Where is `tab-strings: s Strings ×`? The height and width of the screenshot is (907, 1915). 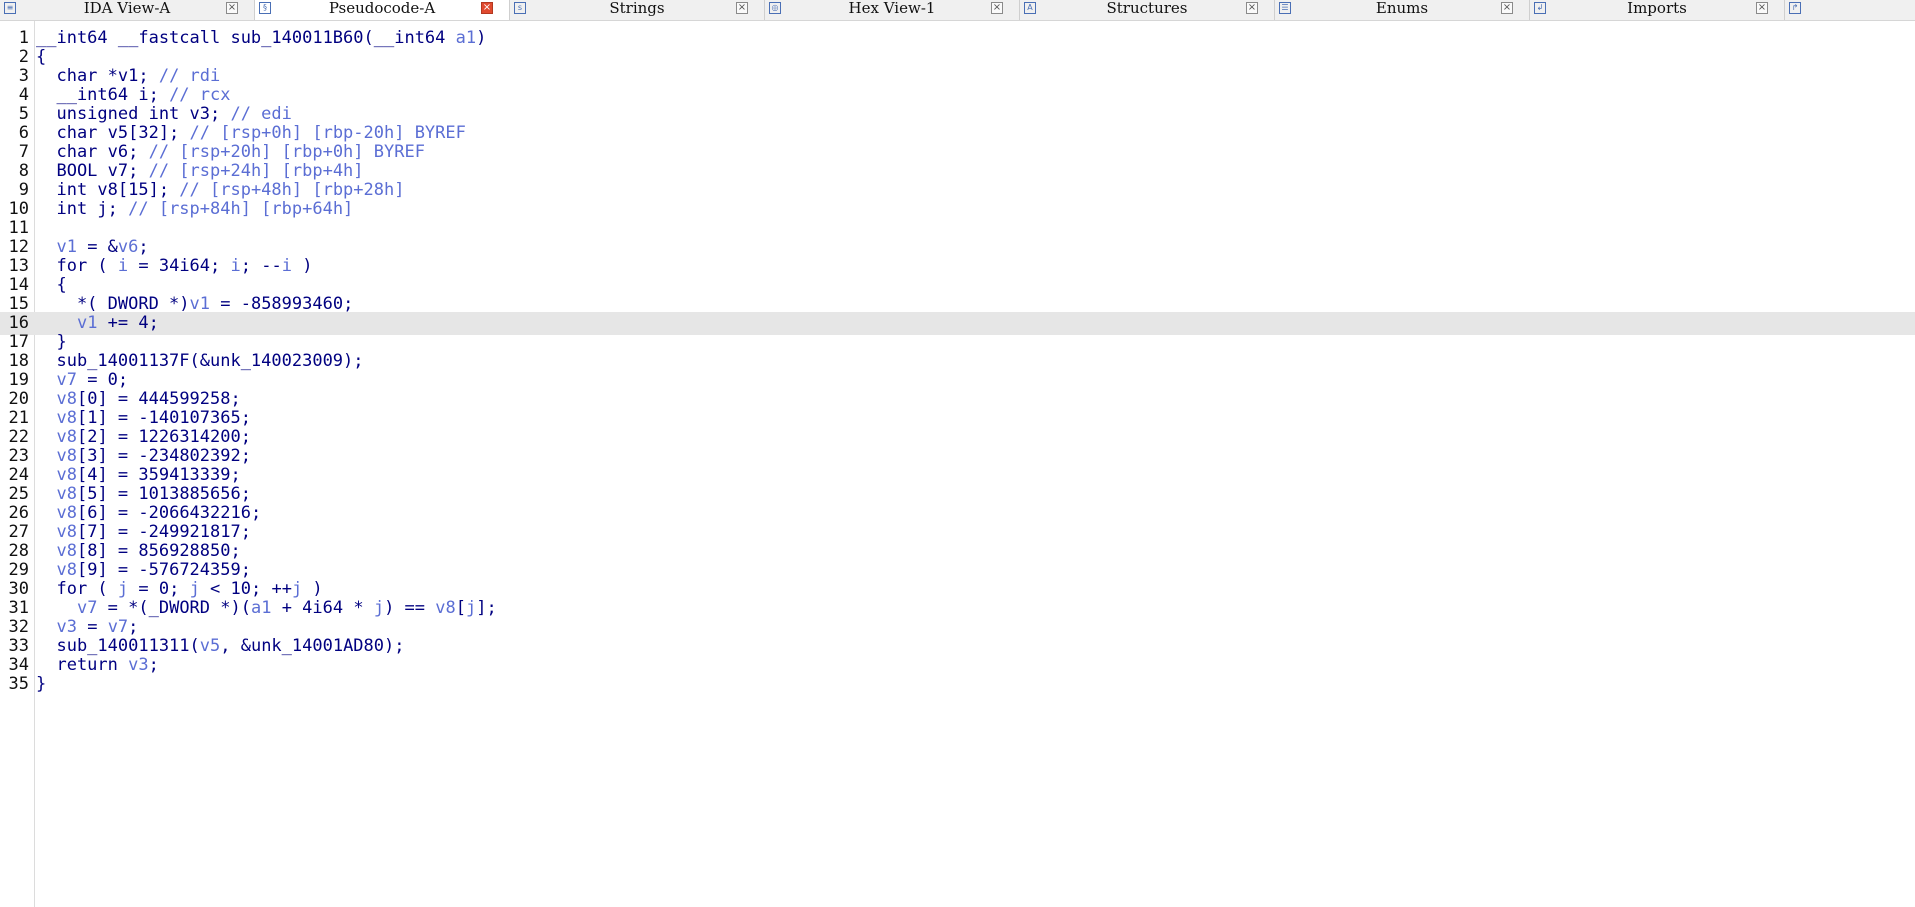 tab-strings: s Strings × is located at coordinates (637, 10).